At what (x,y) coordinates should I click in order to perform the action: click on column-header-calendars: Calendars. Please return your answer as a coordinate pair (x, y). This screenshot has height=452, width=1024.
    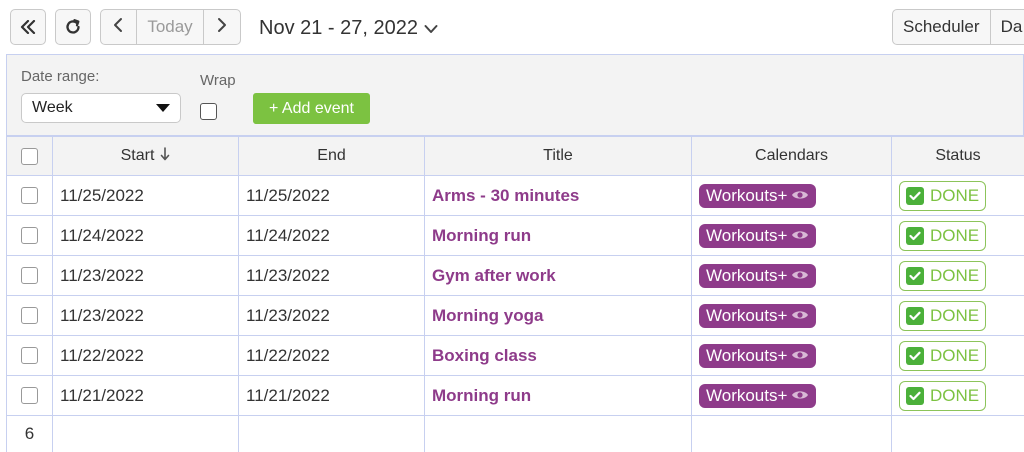
    Looking at the image, I should click on (791, 156).